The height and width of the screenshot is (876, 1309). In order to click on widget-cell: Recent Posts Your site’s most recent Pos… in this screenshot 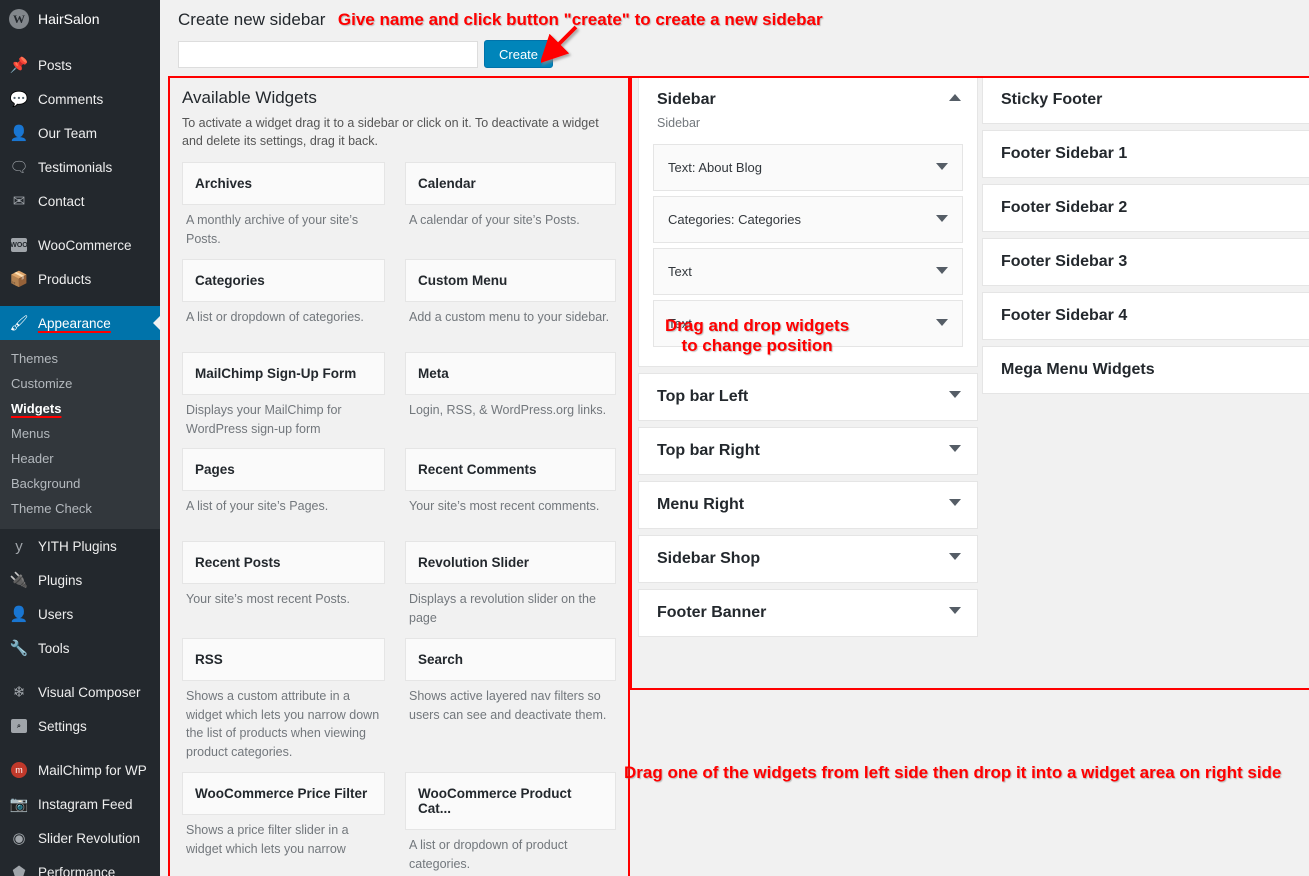, I will do `click(290, 589)`.